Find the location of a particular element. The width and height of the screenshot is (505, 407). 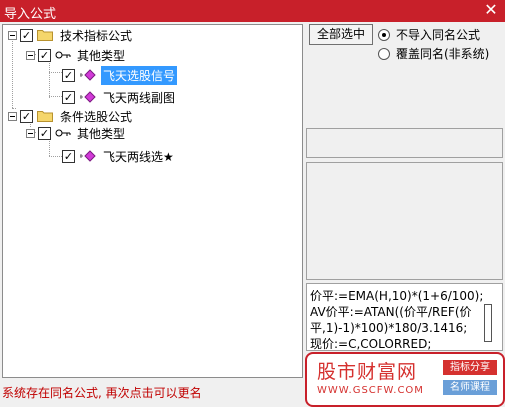

title-bar: 导入公式 ✕ is located at coordinates (252, 11).